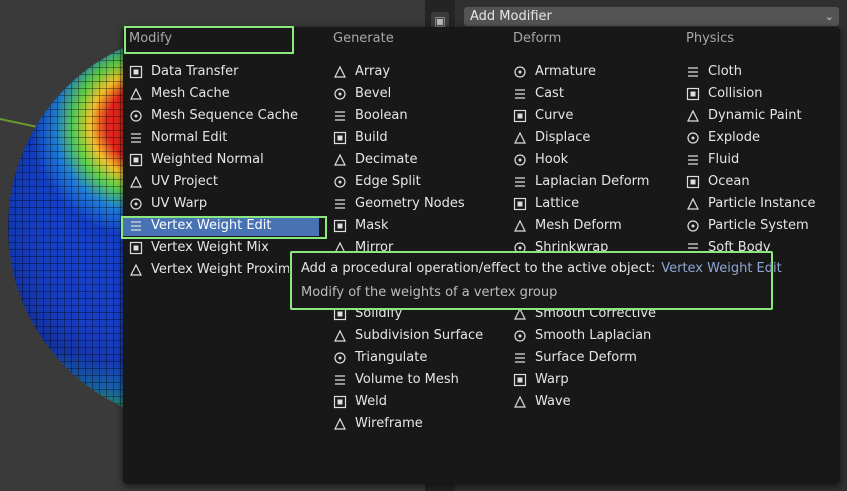  I want to click on menu-item-label: Smooth Laplacian, so click(593, 335).